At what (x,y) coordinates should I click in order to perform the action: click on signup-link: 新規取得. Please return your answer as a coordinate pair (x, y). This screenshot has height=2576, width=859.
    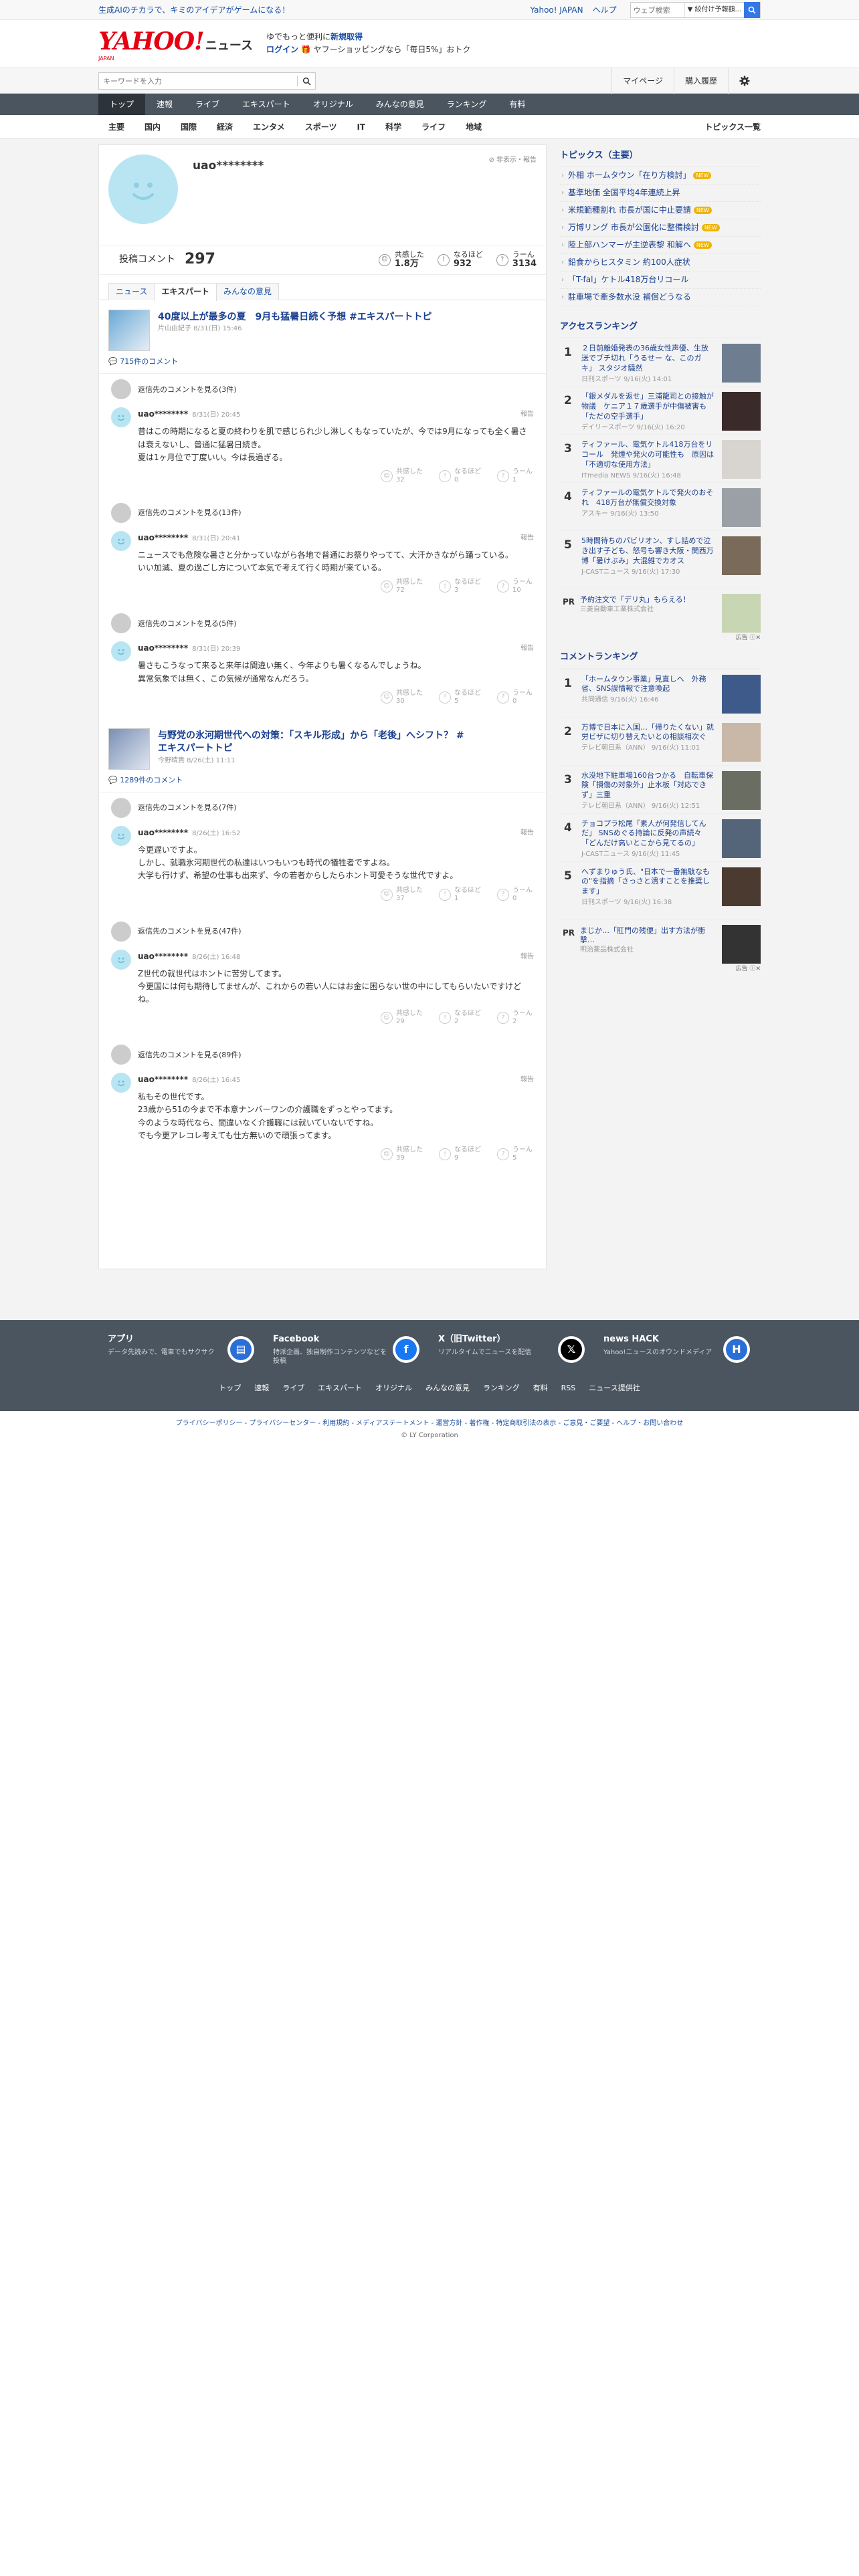
    Looking at the image, I should click on (346, 37).